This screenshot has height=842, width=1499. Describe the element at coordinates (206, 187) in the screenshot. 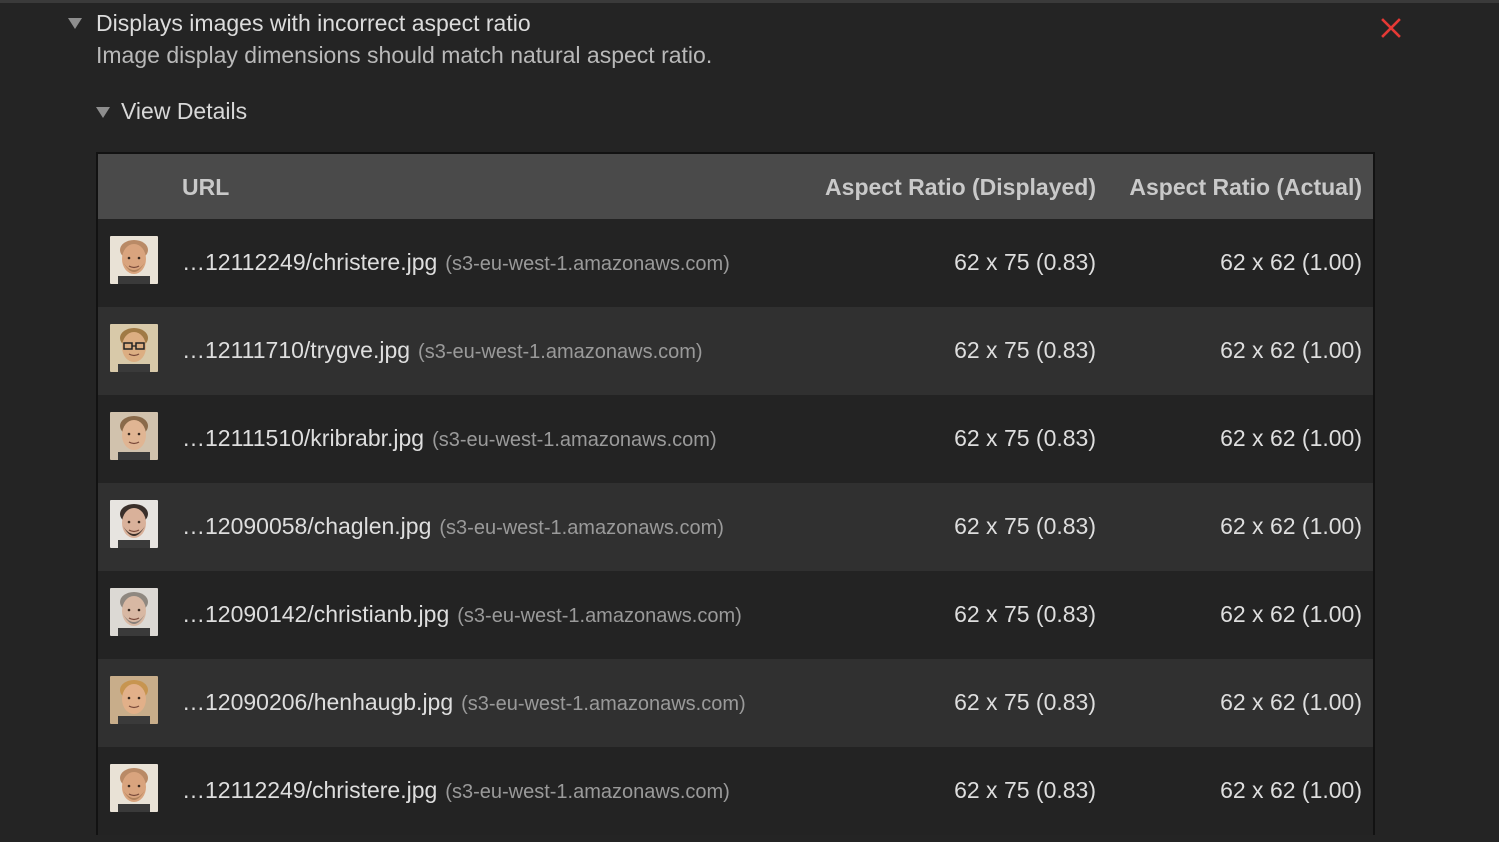

I see `header-url: URL` at that location.